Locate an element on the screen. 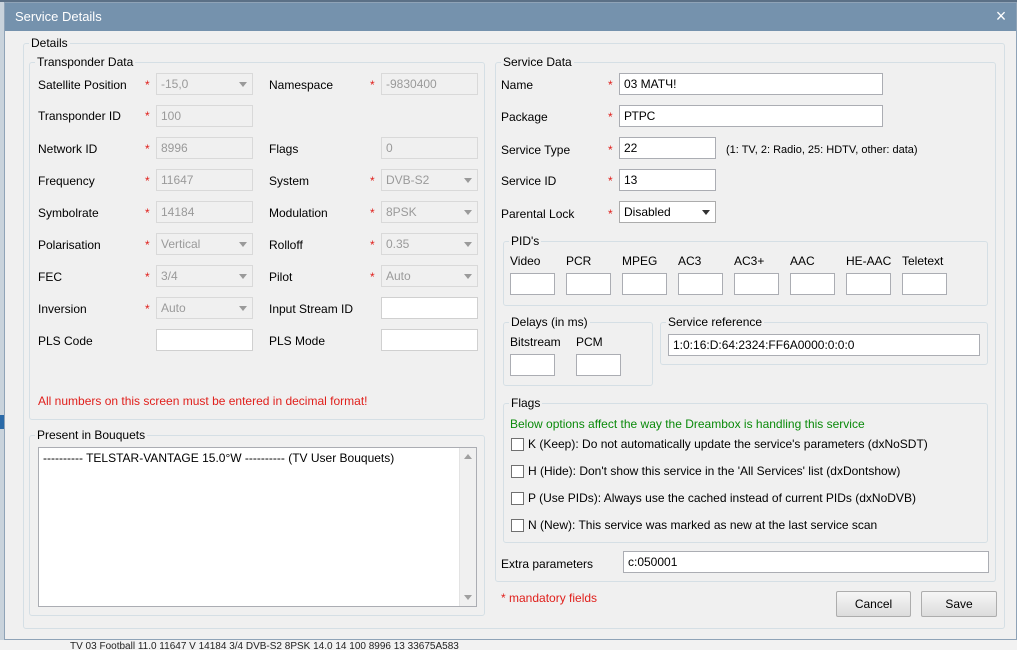 Image resolution: width=1017 pixels, height=650 pixels. name-label: Name is located at coordinates (517, 85).